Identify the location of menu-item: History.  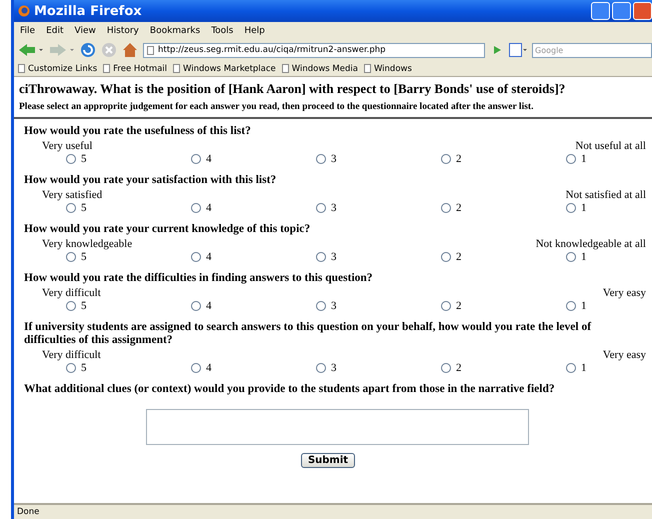
(122, 31).